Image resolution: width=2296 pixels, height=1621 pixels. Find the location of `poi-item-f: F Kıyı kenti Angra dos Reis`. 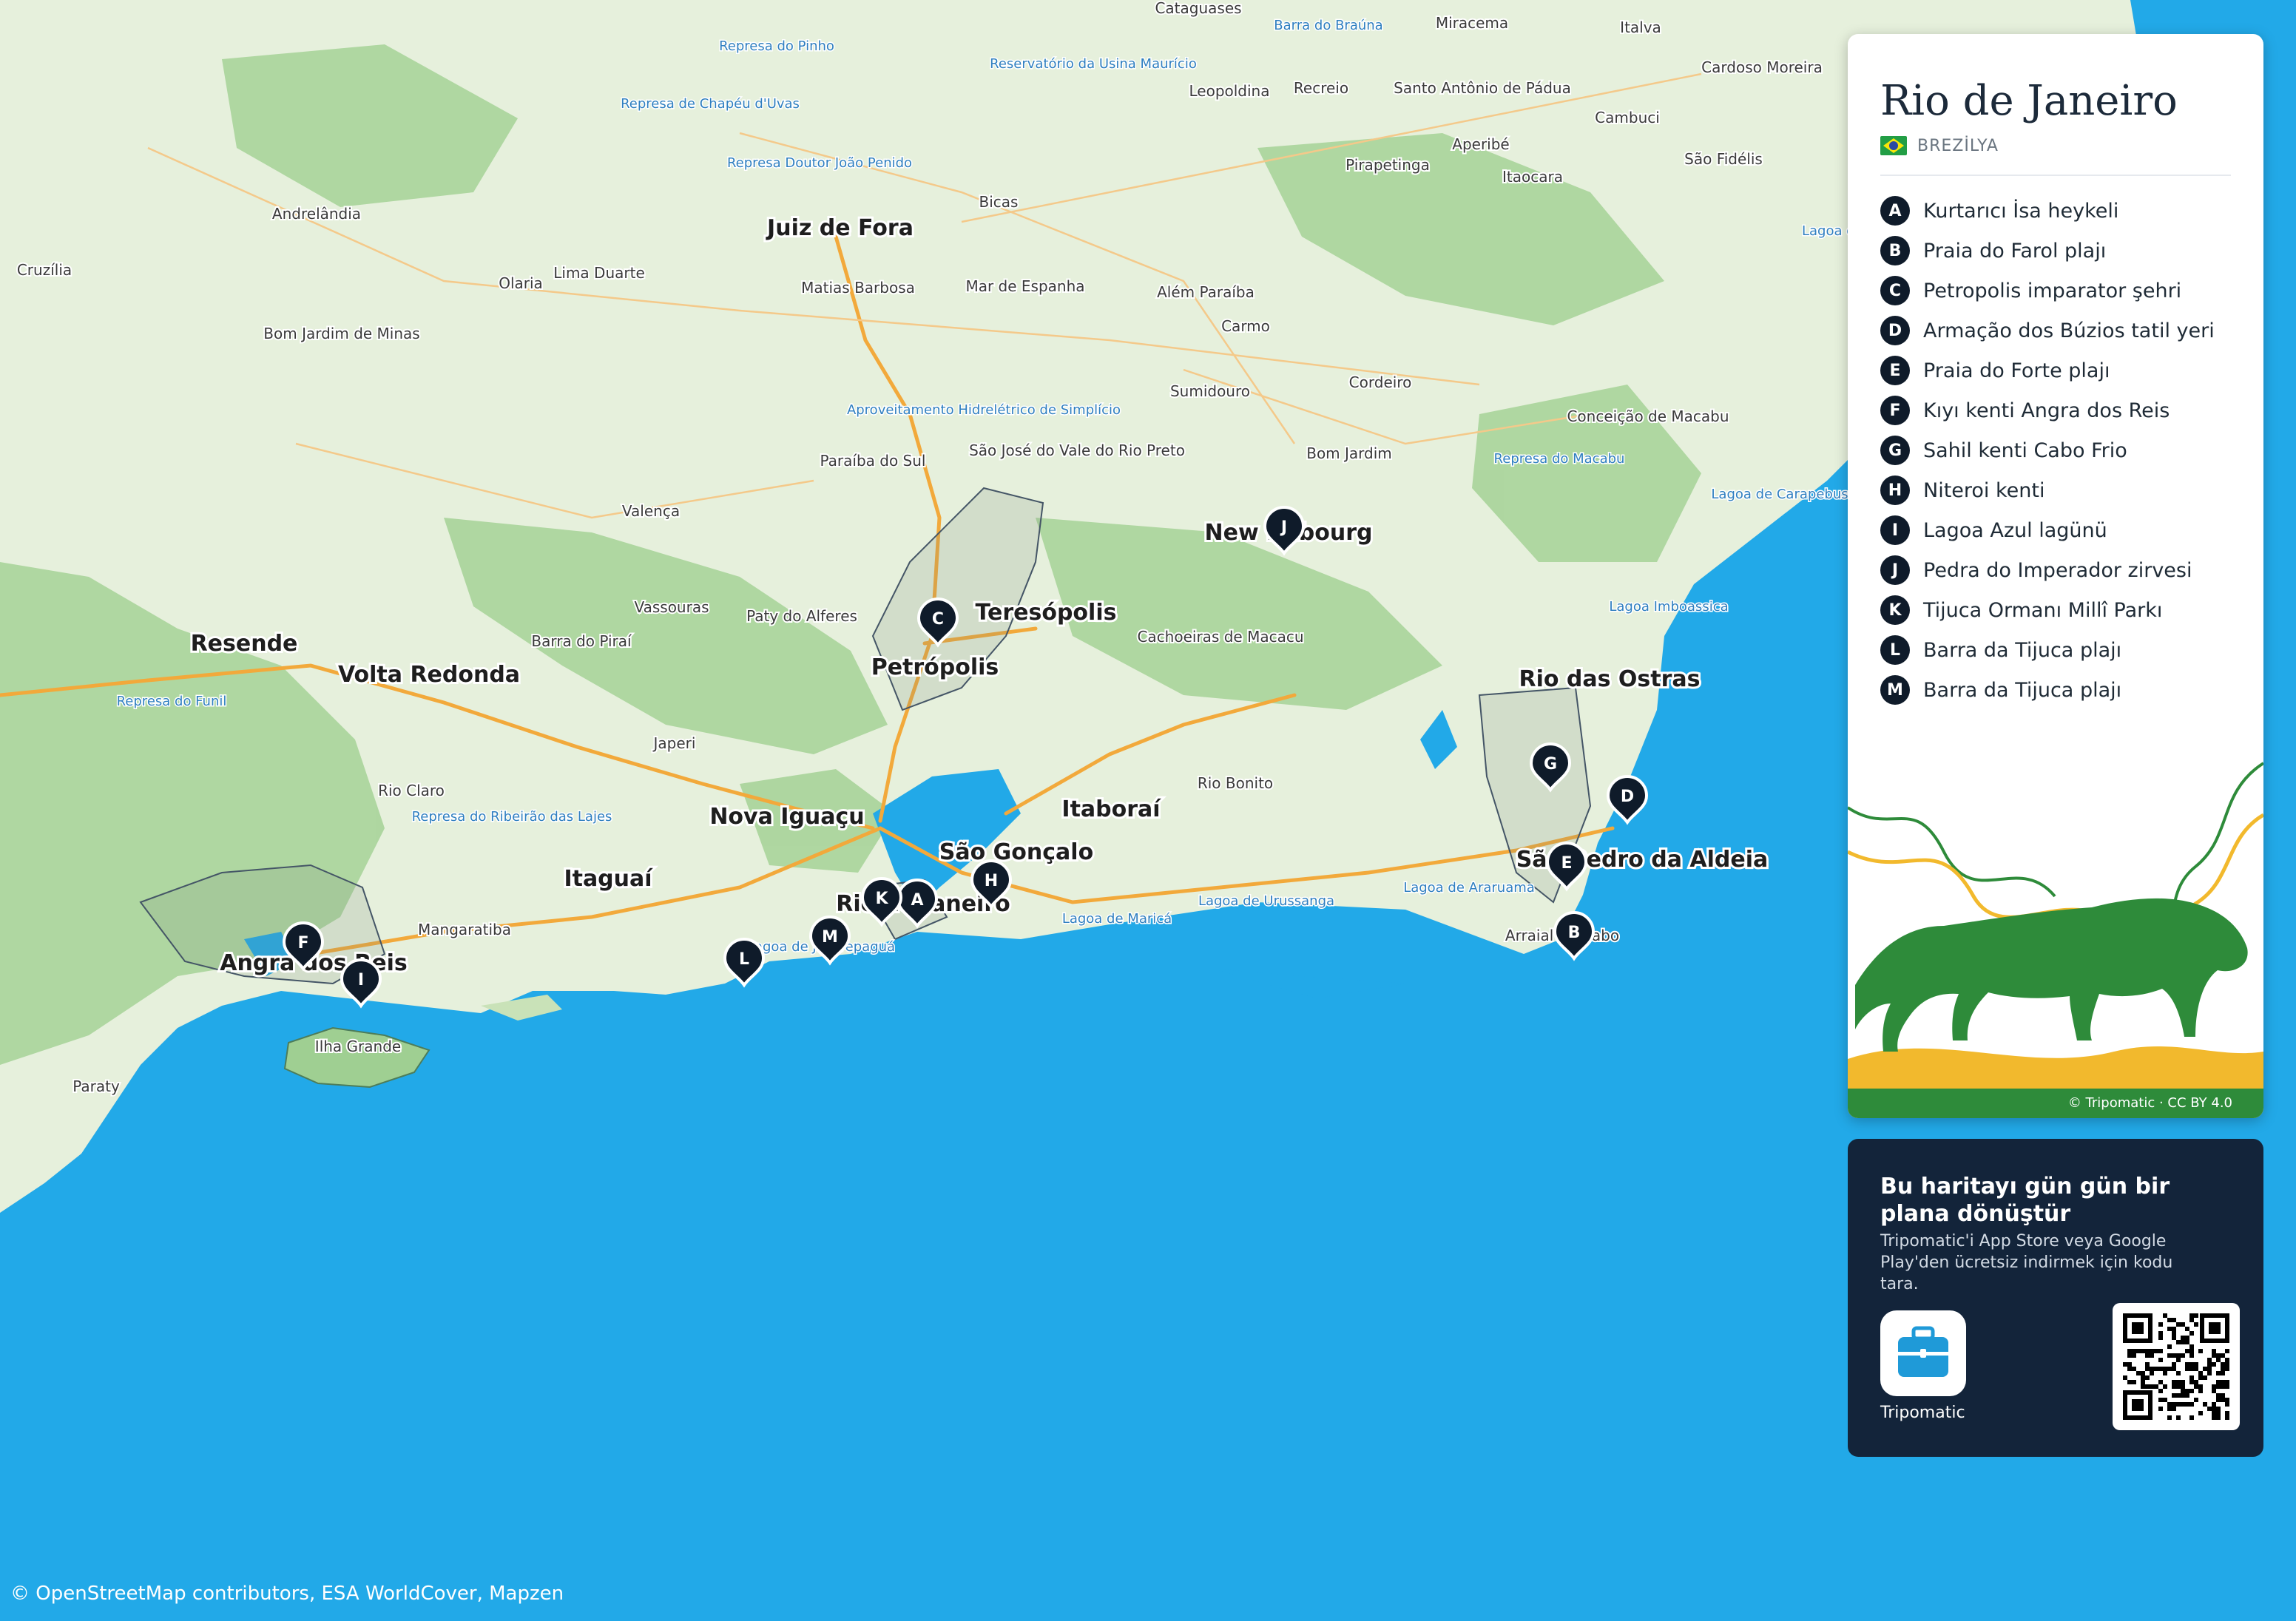

poi-item-f: F Kıyı kenti Angra dos Reis is located at coordinates (2047, 410).